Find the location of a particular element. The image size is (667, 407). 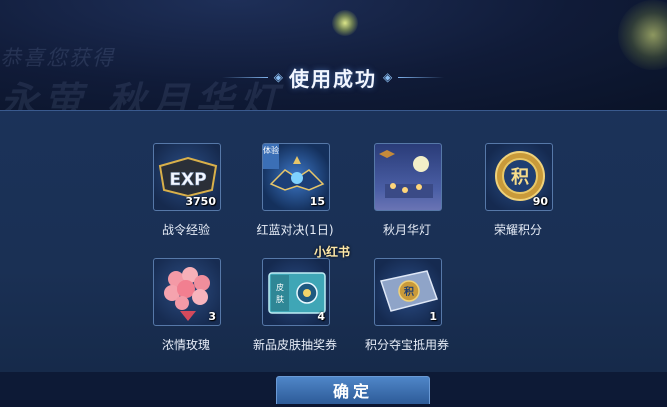

reward-item: 积 90 荣耀积分 is located at coordinates (518, 198).